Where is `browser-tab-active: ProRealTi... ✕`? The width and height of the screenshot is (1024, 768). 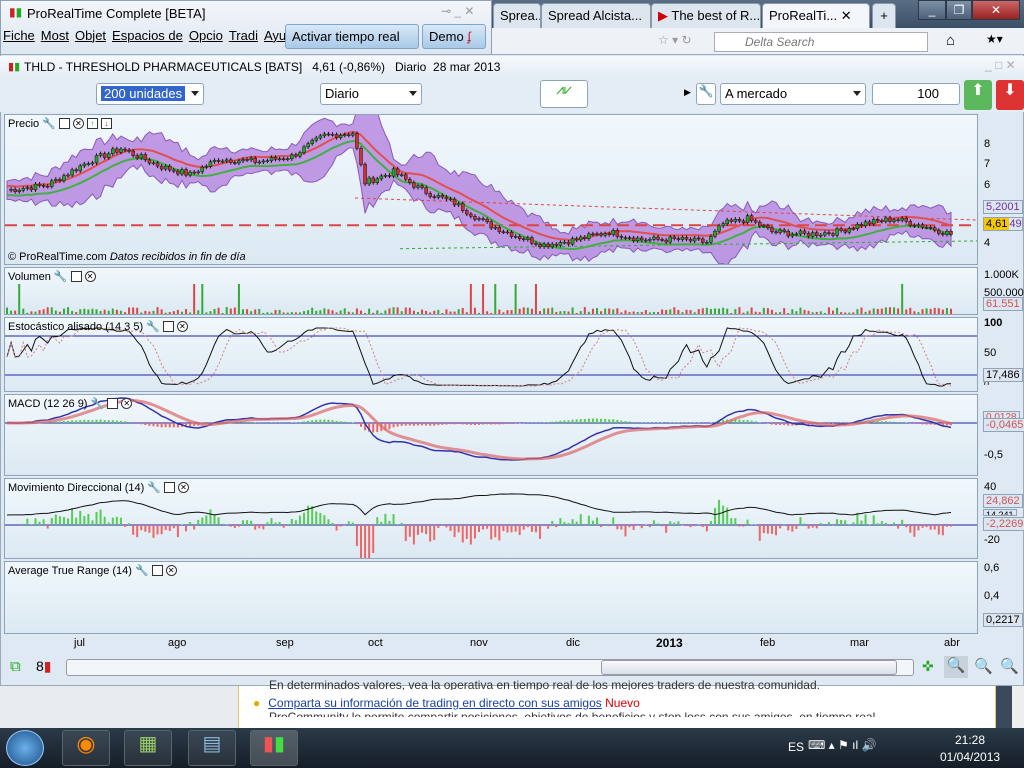
browser-tab-active: ProRealTi... ✕ is located at coordinates (816, 15).